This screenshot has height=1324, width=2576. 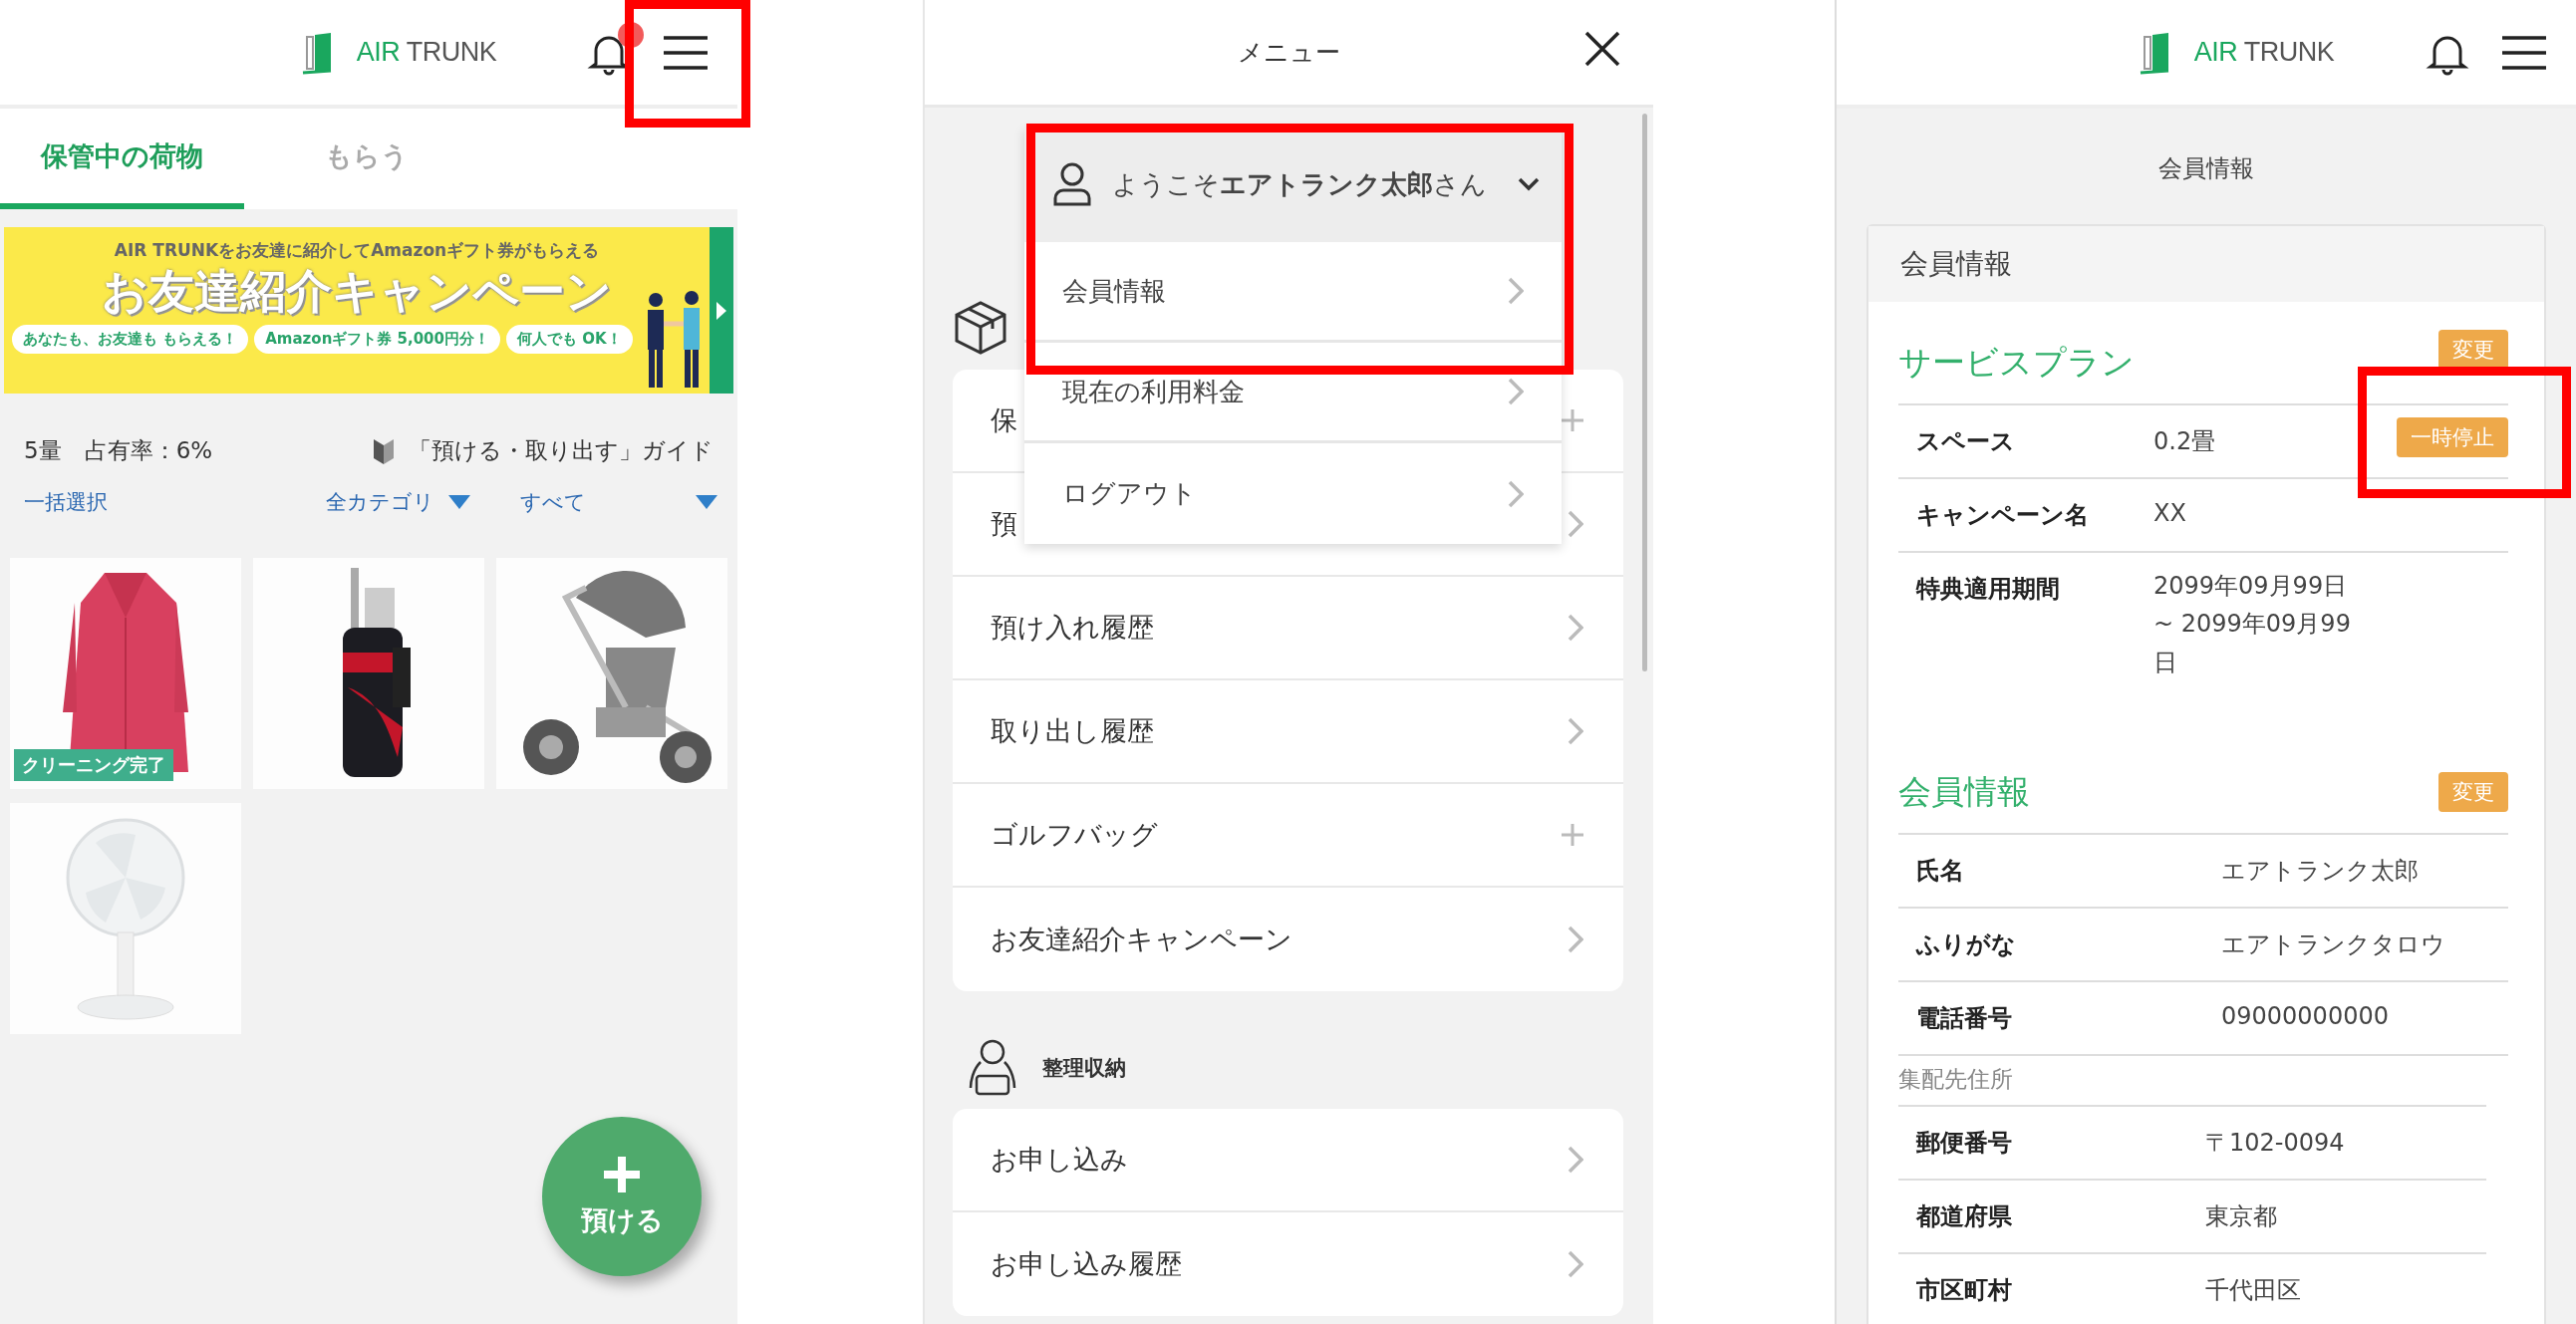 I want to click on select-all-link: 一括選択, so click(x=66, y=502).